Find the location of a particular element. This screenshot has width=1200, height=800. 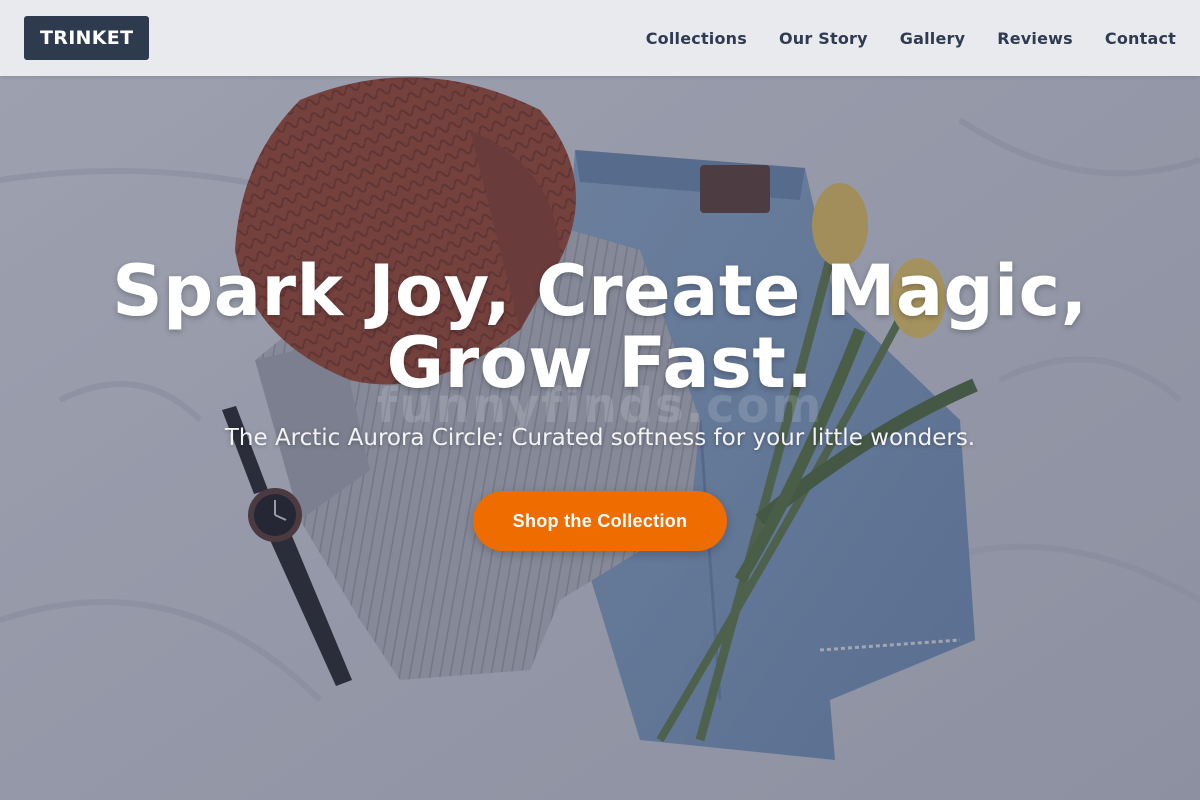

nav-link-contact: Contact is located at coordinates (1140, 38).